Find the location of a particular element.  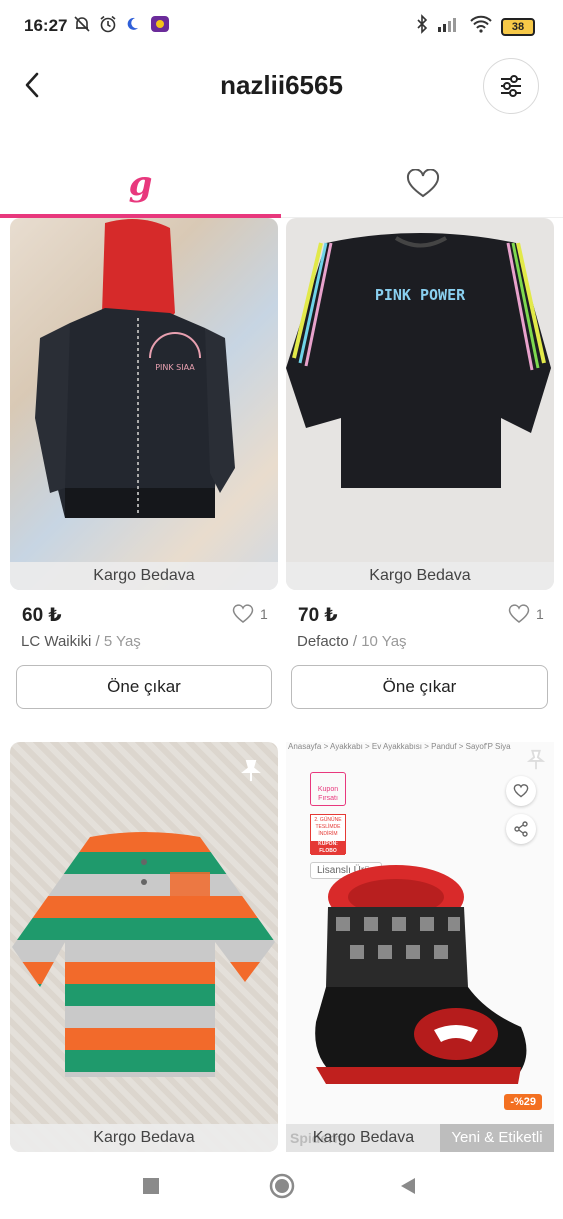

share-button is located at coordinates (521, 829).